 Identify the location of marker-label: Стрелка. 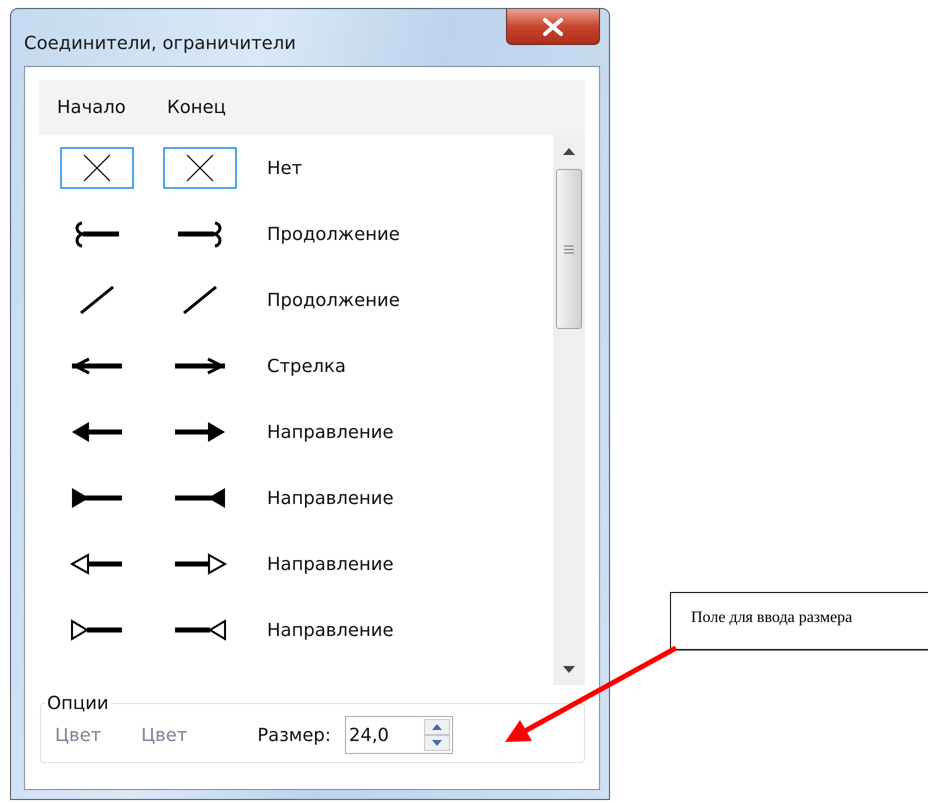
(306, 366).